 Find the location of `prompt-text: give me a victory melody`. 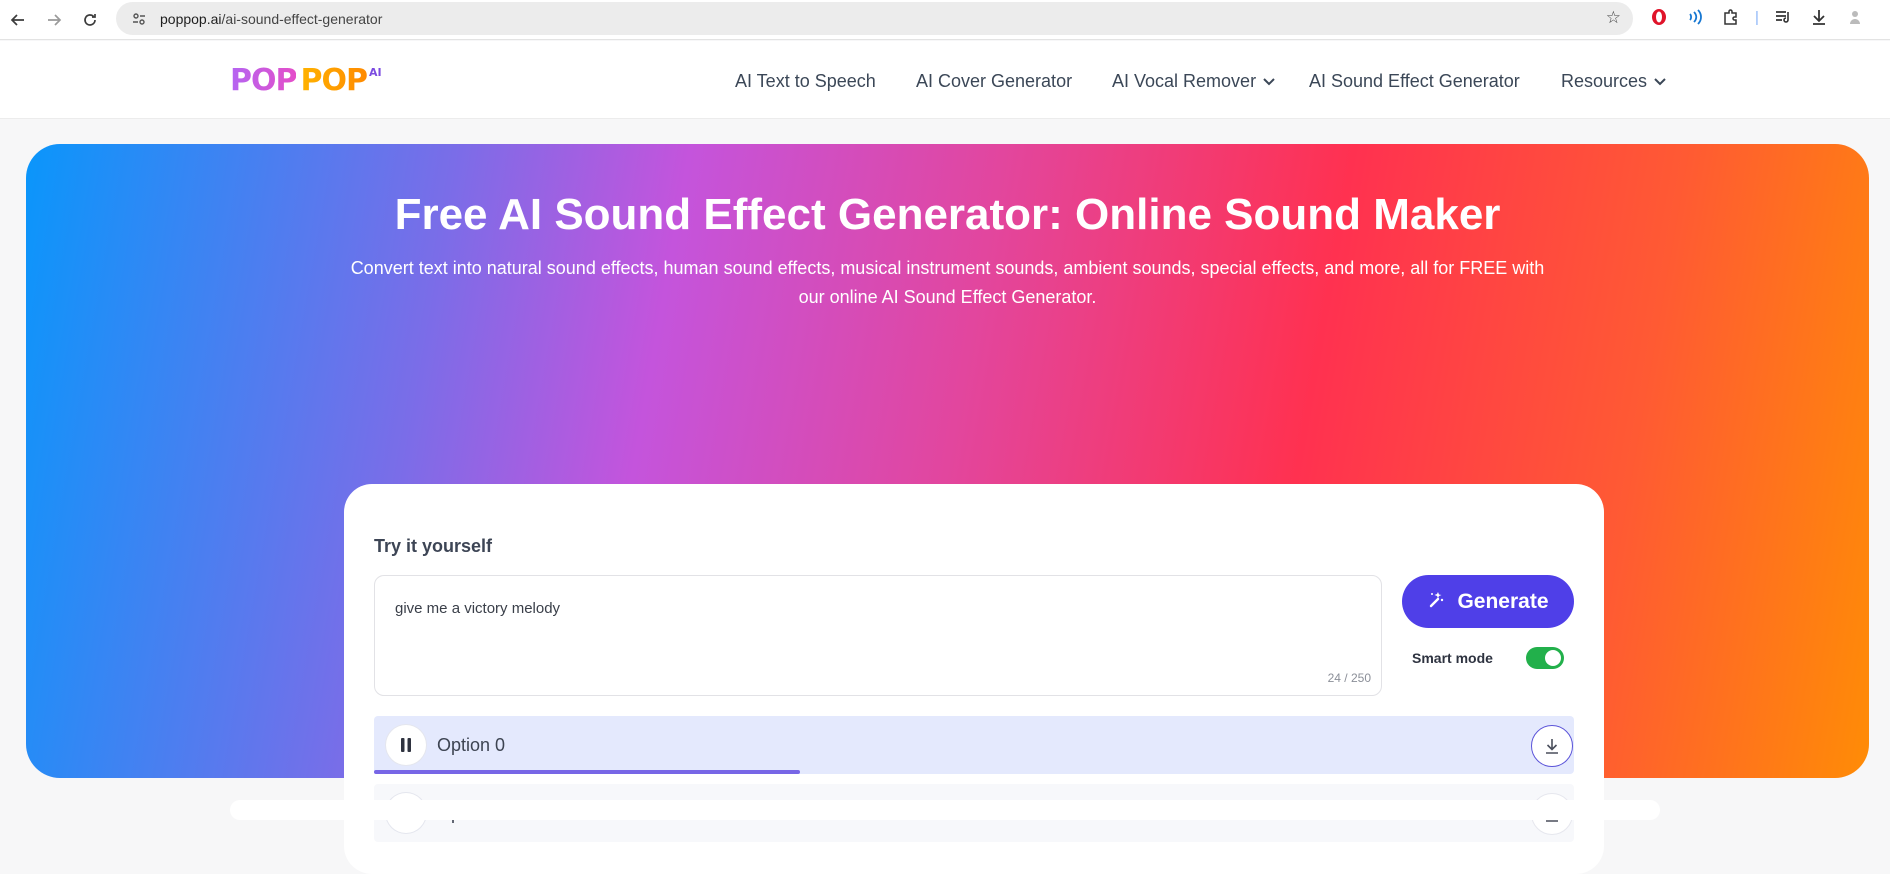

prompt-text: give me a victory melody is located at coordinates (478, 608).